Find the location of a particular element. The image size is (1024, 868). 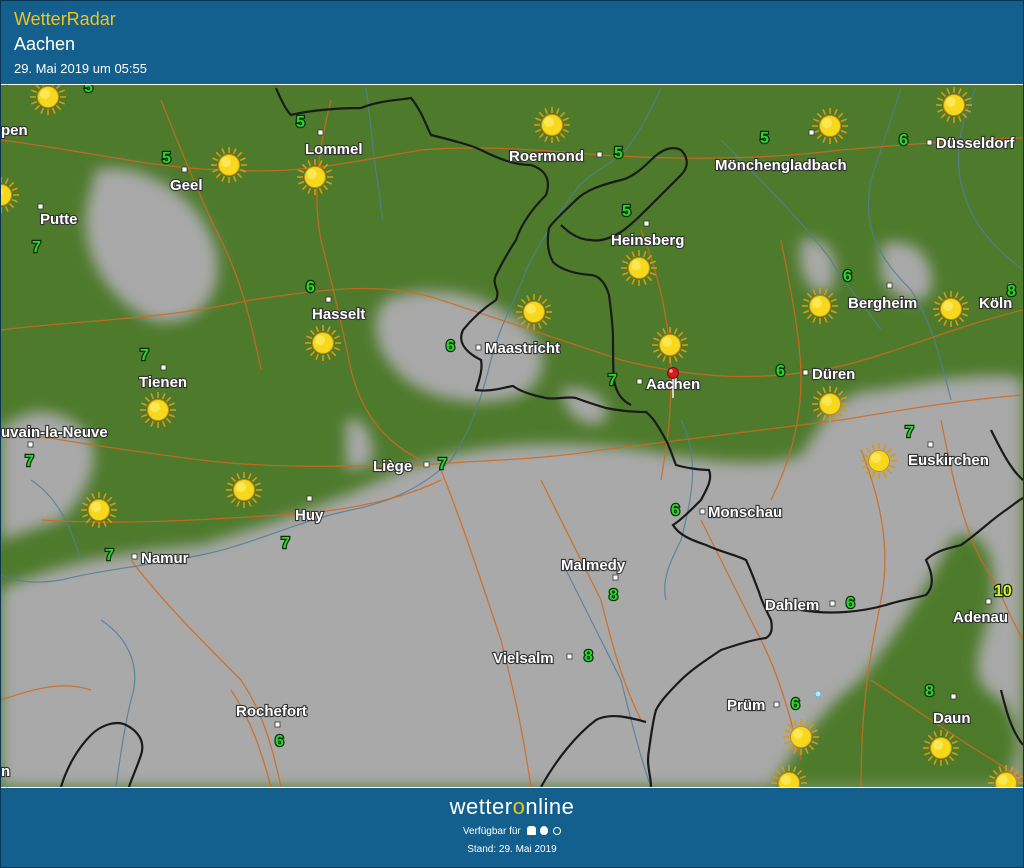

city-label-dueren: Düren is located at coordinates (833, 374).